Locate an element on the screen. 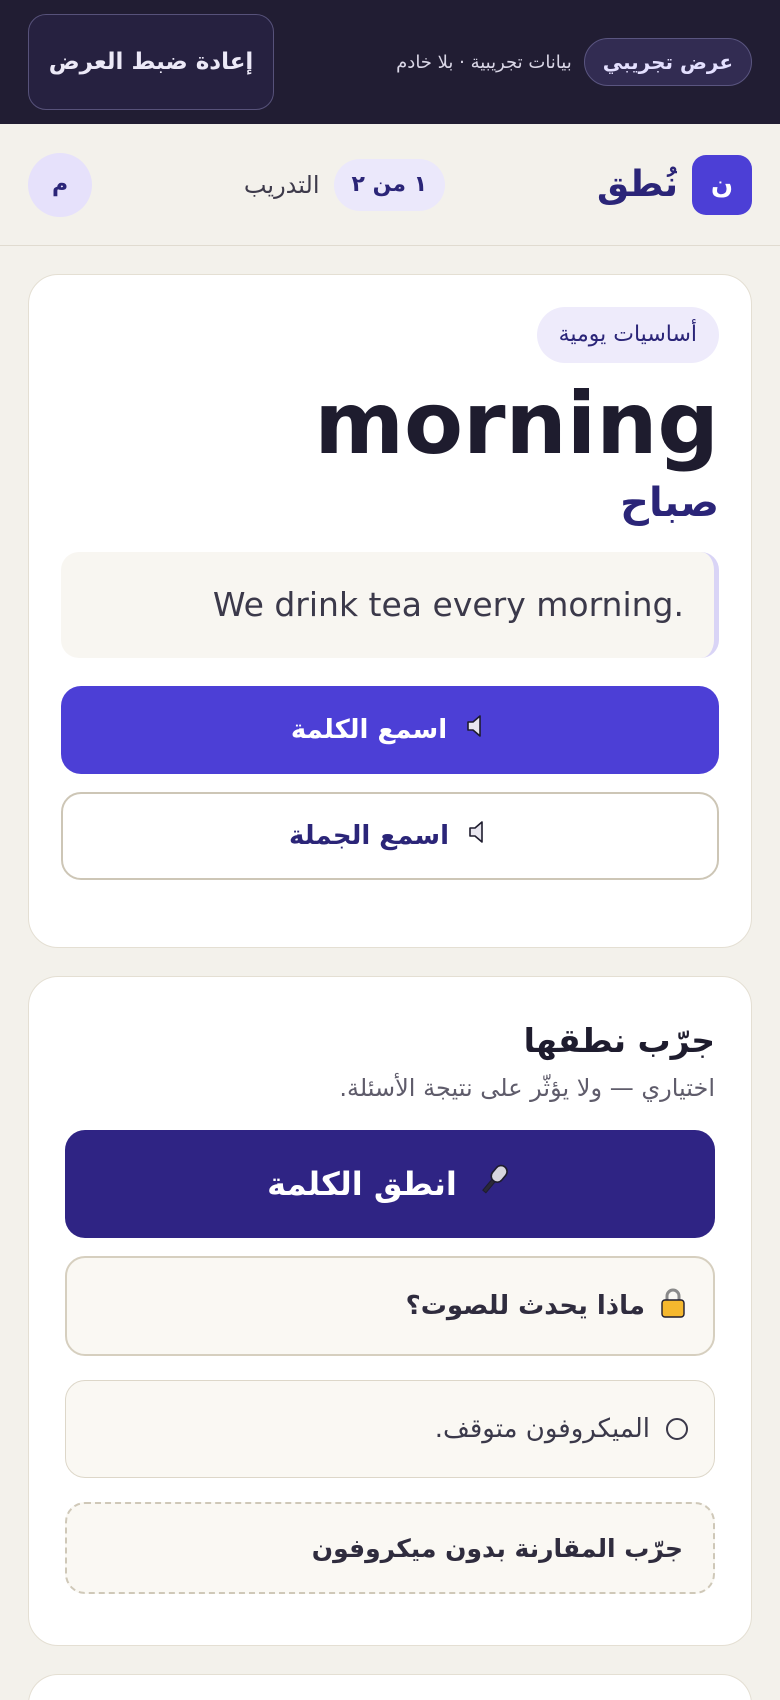 The width and height of the screenshot is (780, 1700). section-label: التدريب is located at coordinates (281, 184).